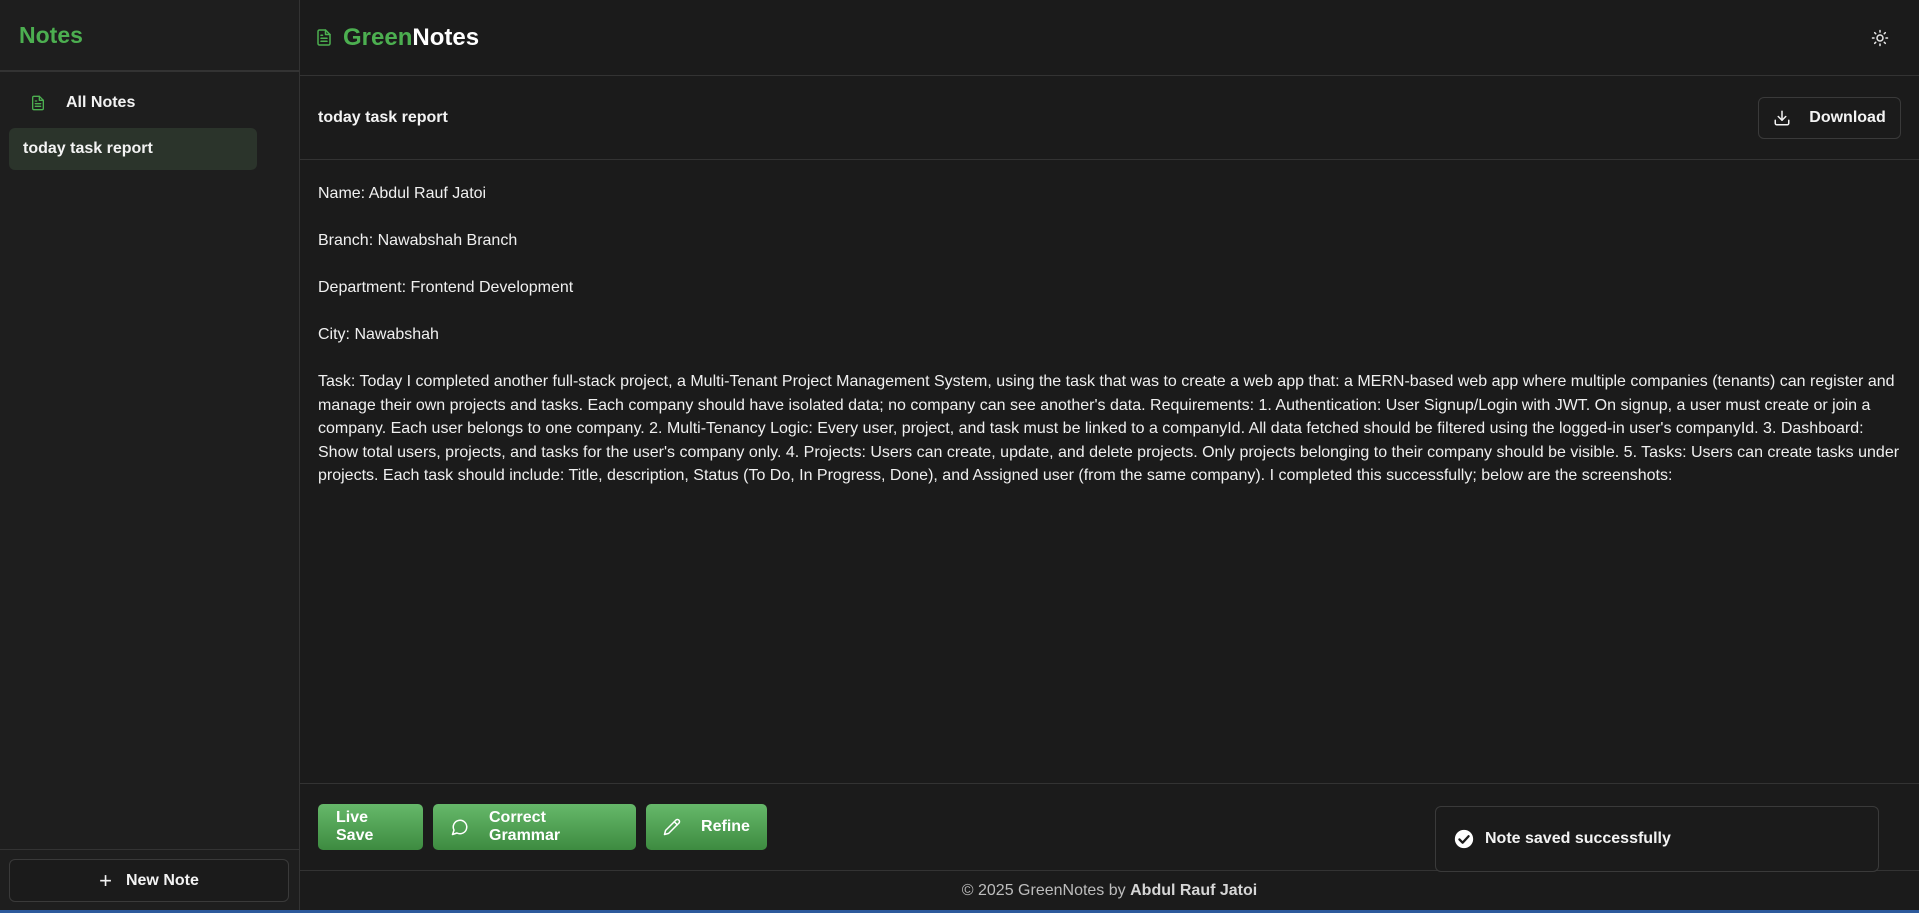 The width and height of the screenshot is (1919, 913). Describe the element at coordinates (355, 826) in the screenshot. I see `live-save-label: Live Save` at that location.